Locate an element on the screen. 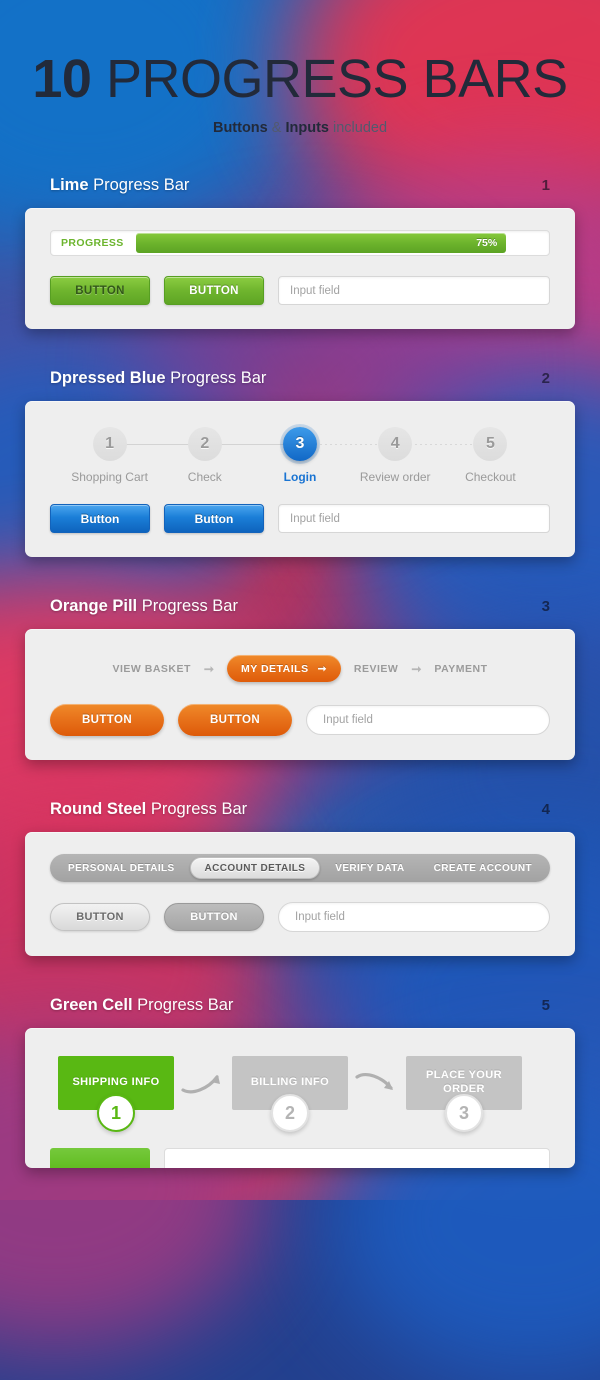 This screenshot has height=1380, width=600. input-lime: Input field is located at coordinates (414, 290).